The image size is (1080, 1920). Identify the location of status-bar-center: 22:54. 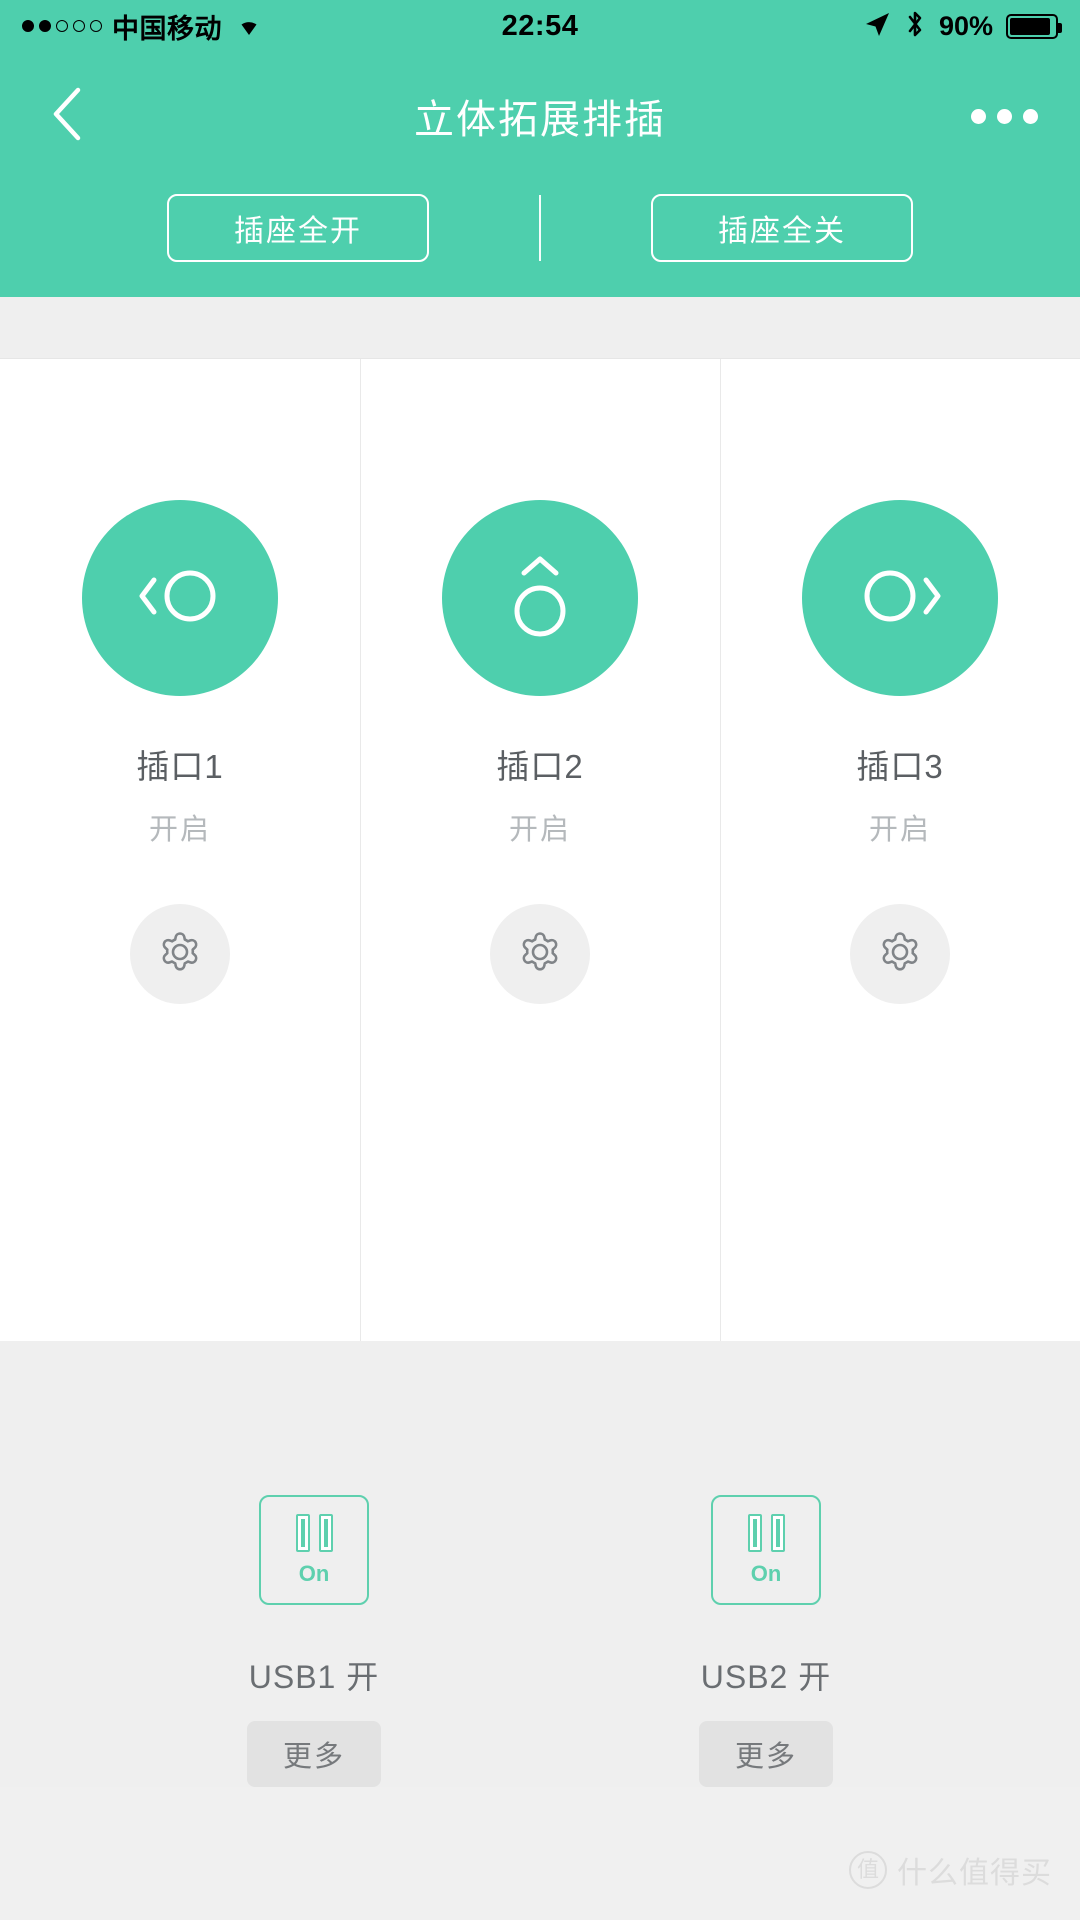
(540, 26).